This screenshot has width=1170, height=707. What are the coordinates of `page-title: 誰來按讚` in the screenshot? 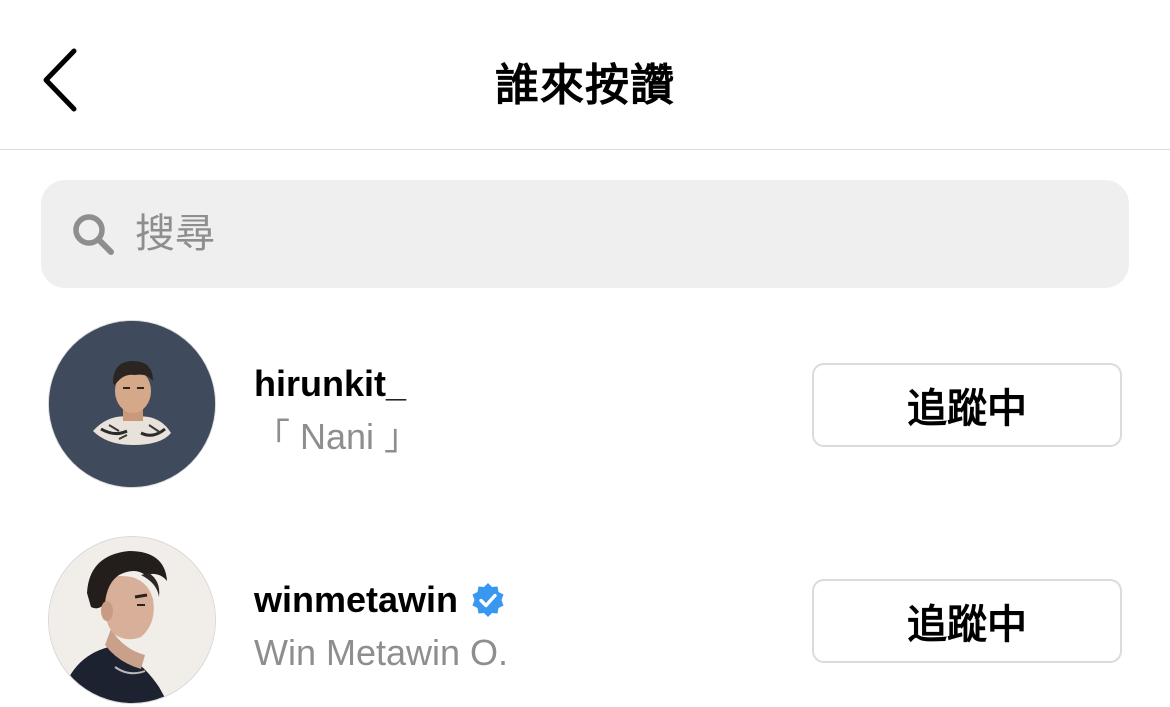 It's located at (585, 85).